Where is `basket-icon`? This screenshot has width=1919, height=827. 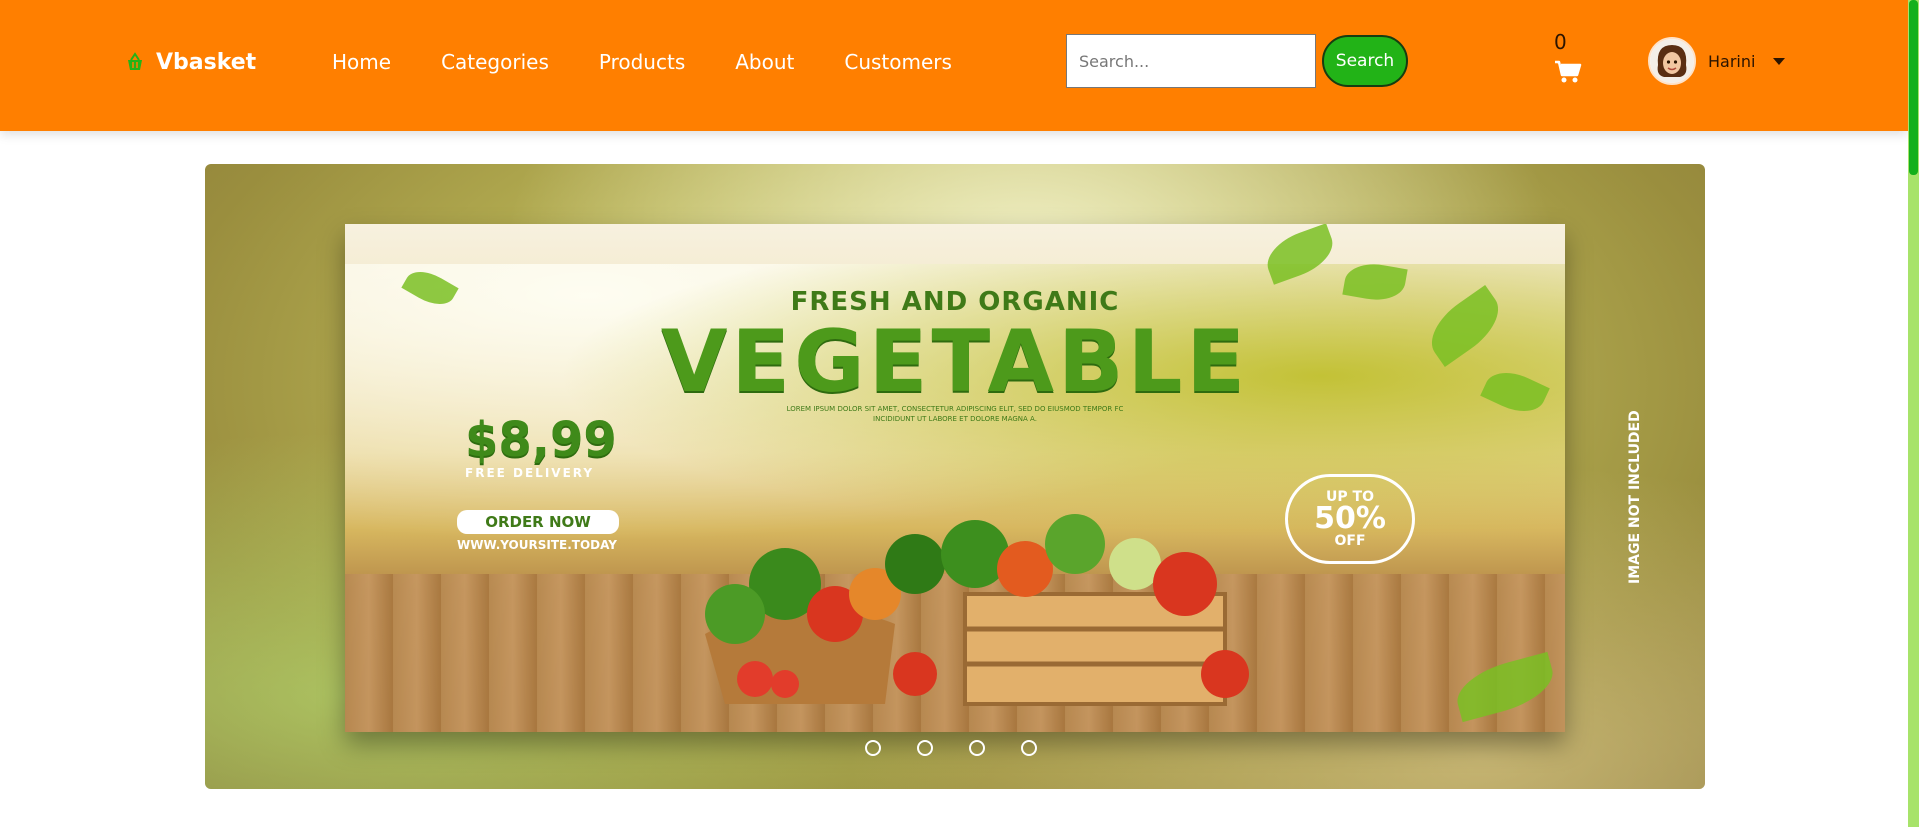
basket-icon is located at coordinates (135, 62).